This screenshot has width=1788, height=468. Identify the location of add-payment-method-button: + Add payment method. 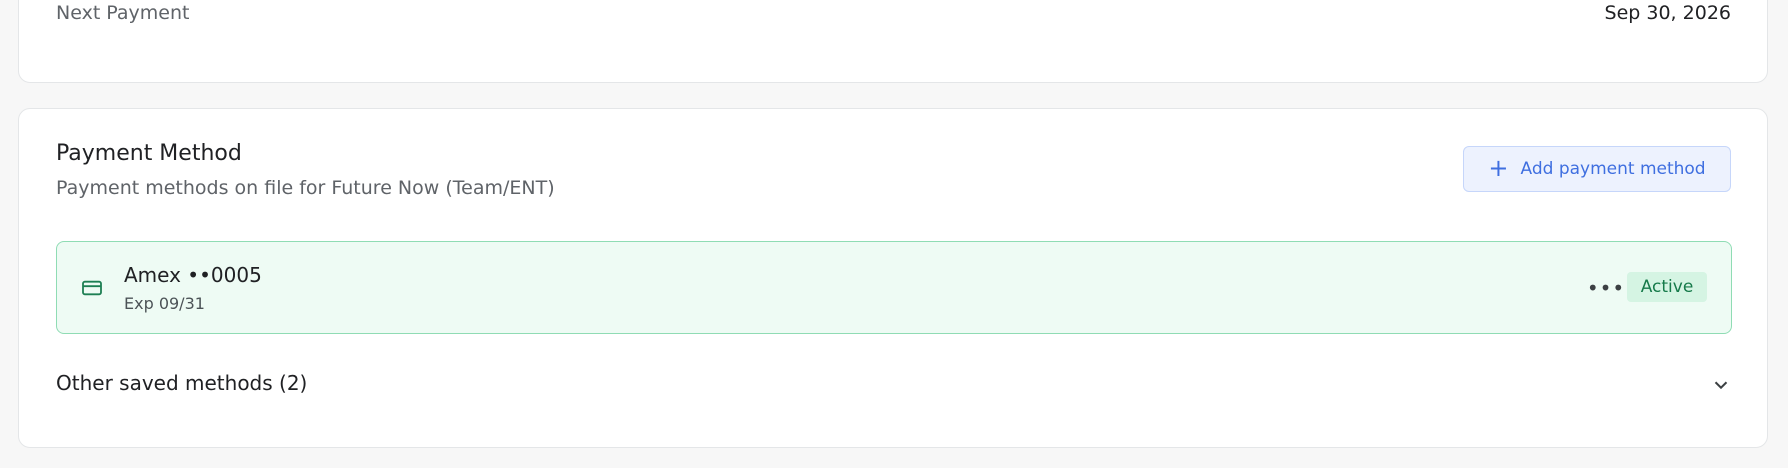
(1597, 169).